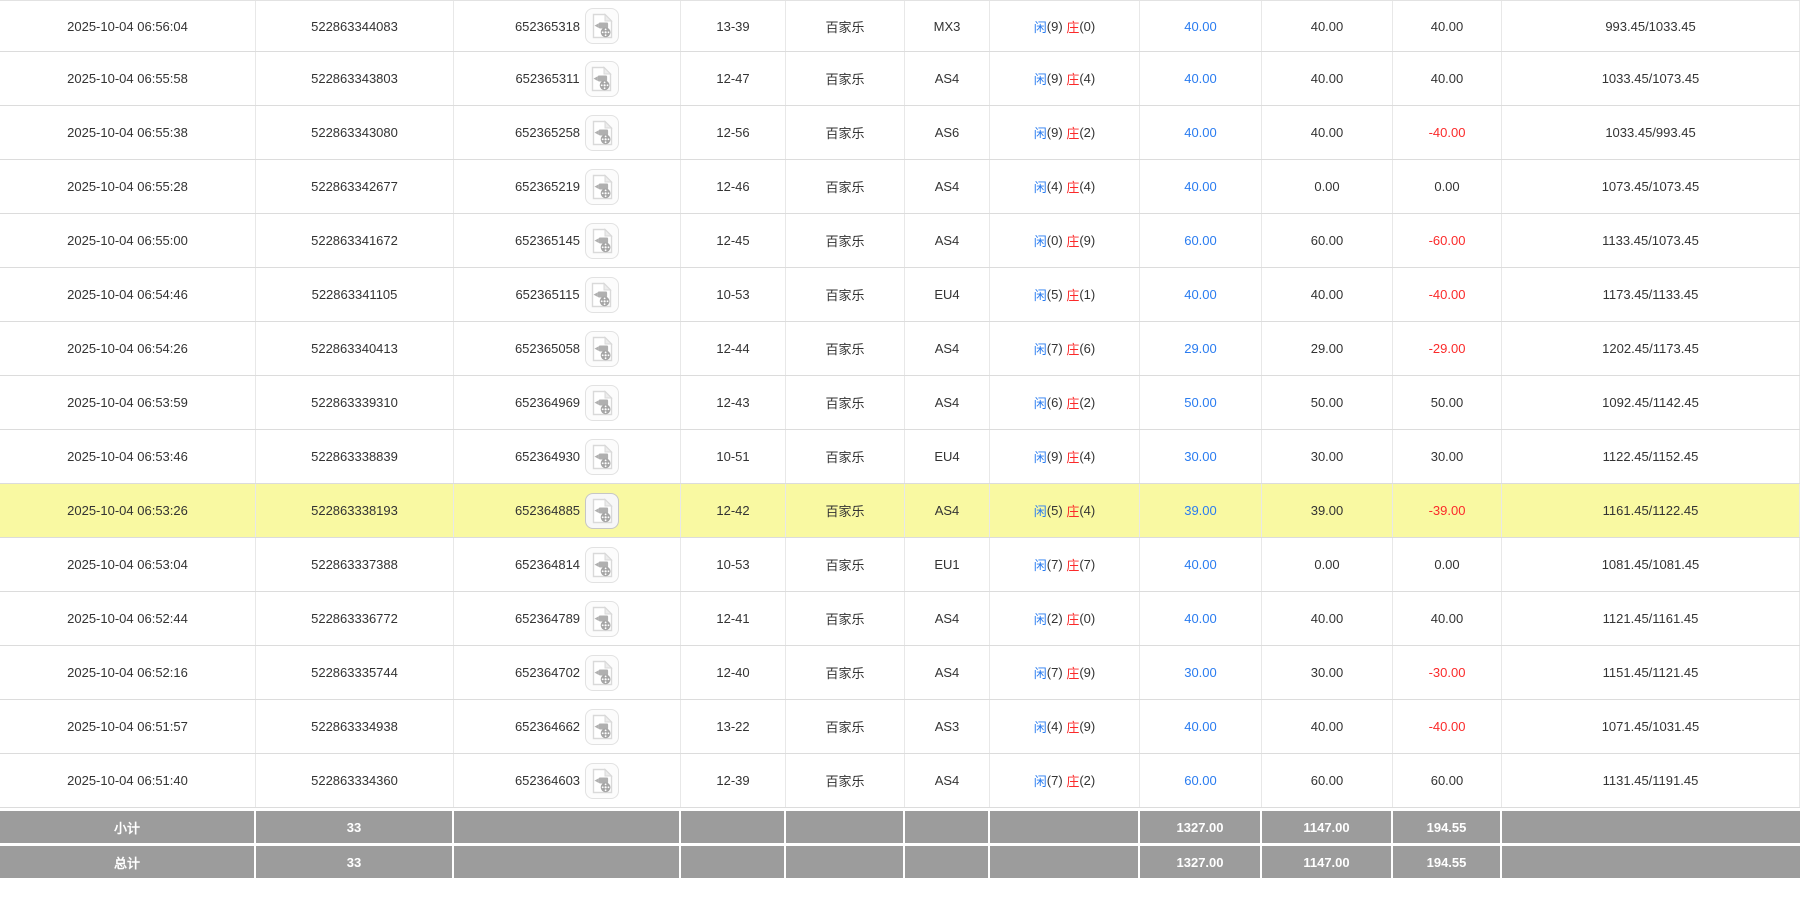  Describe the element at coordinates (1651, 510) in the screenshot. I see `balance-before-after: 1161.45/1122.45` at that location.